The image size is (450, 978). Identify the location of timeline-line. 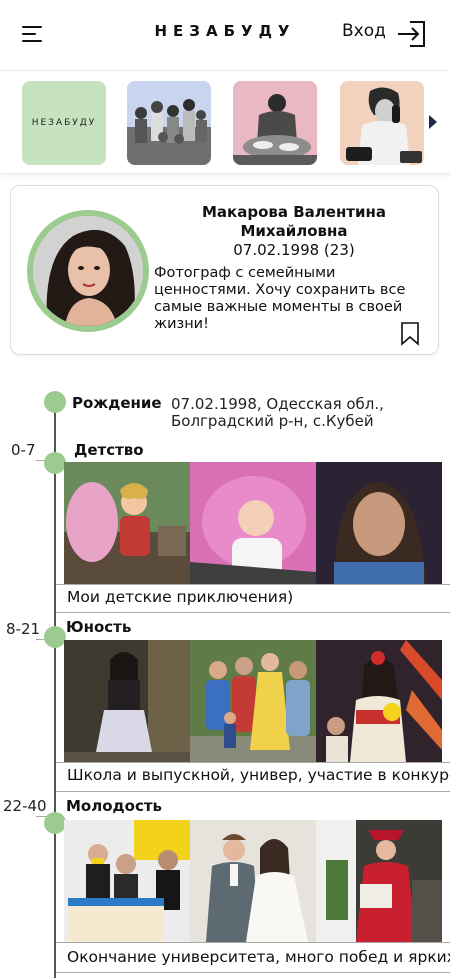
(55, 689).